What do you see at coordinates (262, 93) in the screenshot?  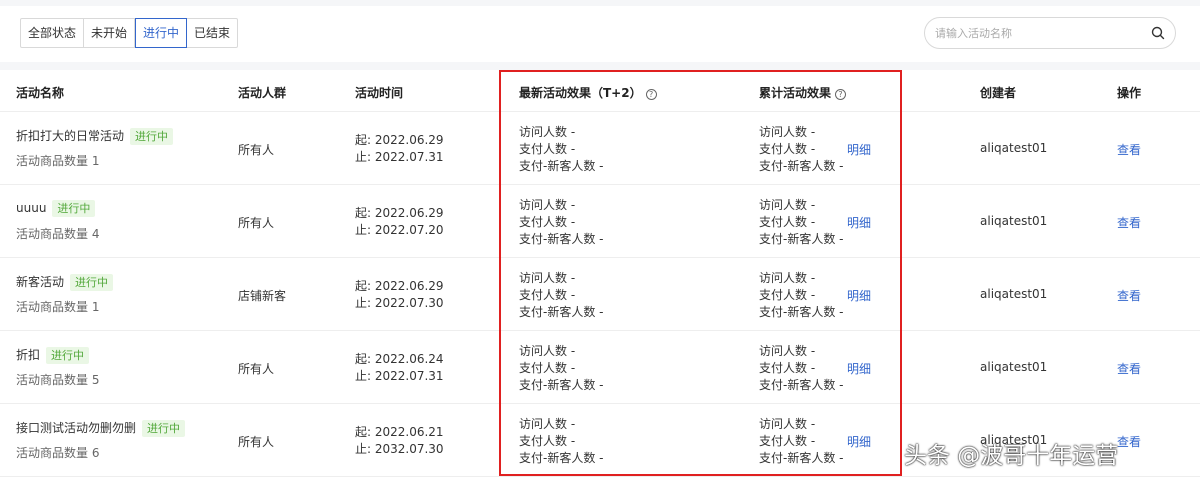 I see `col-audience: 活动人群` at bounding box center [262, 93].